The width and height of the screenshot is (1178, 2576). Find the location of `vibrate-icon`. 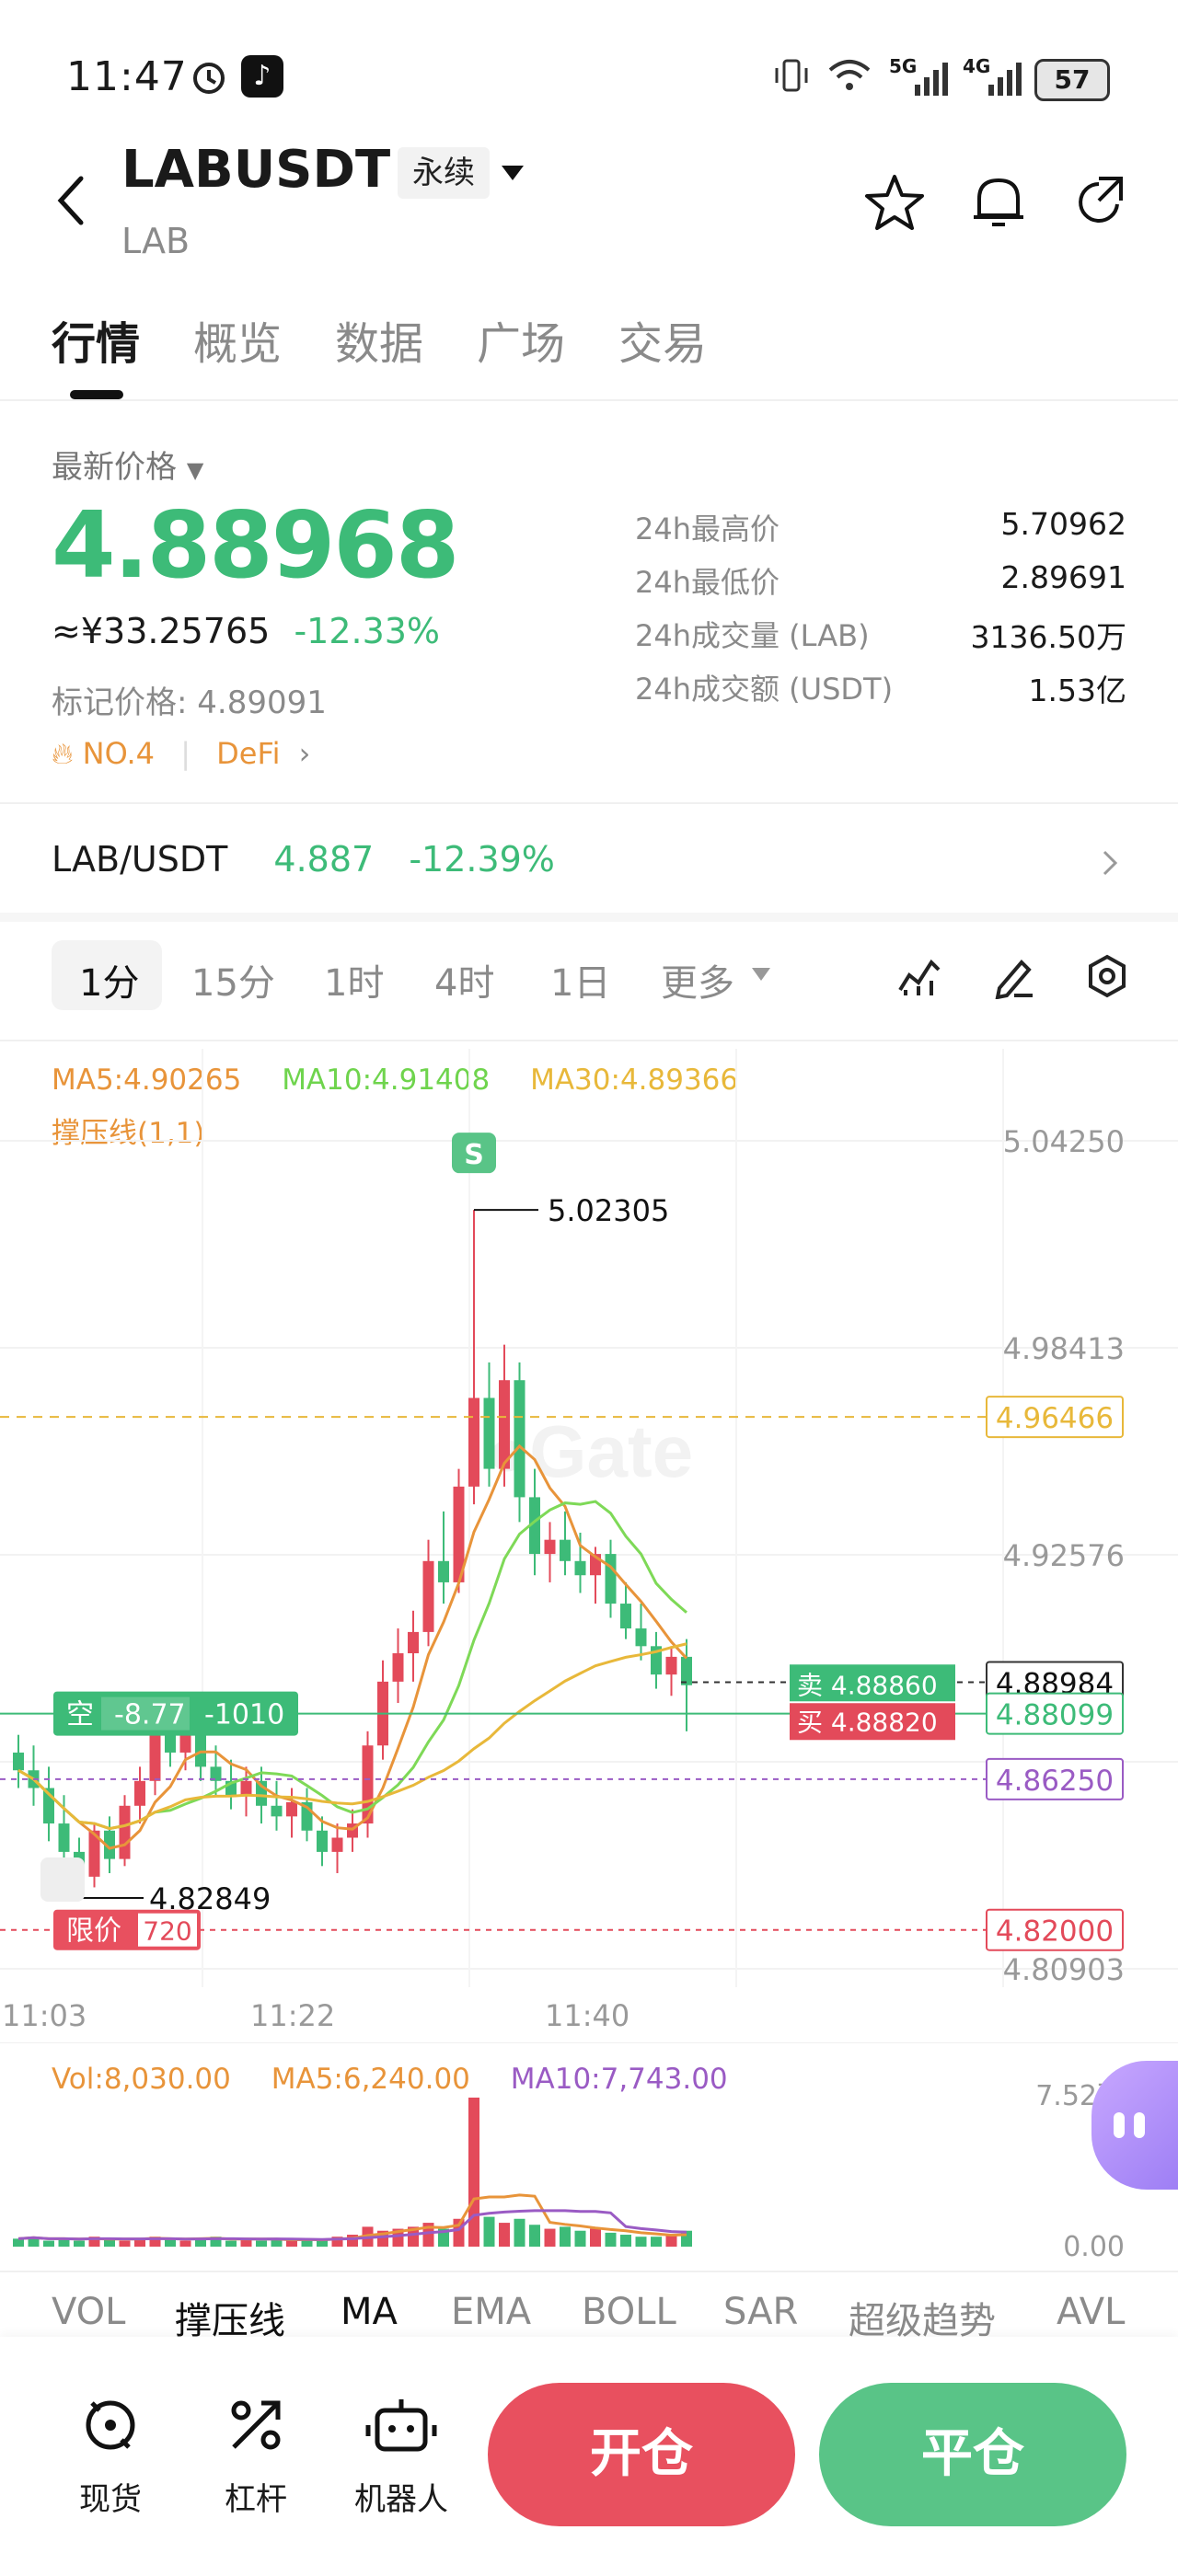

vibrate-icon is located at coordinates (791, 75).